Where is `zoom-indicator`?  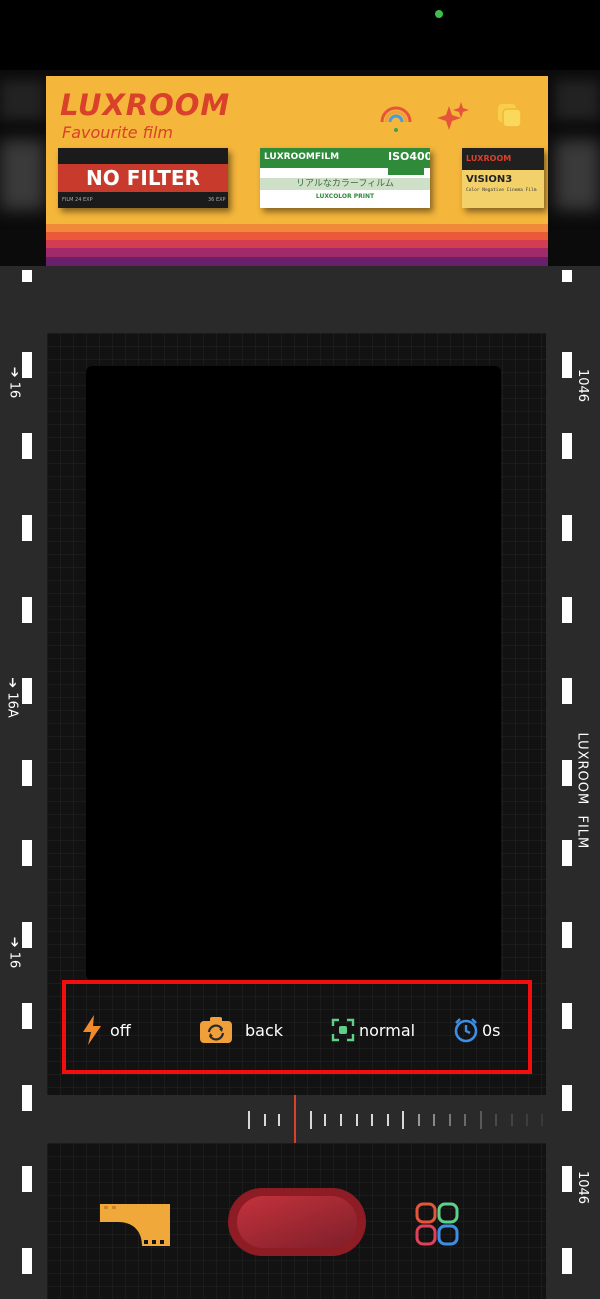 zoom-indicator is located at coordinates (295, 1119).